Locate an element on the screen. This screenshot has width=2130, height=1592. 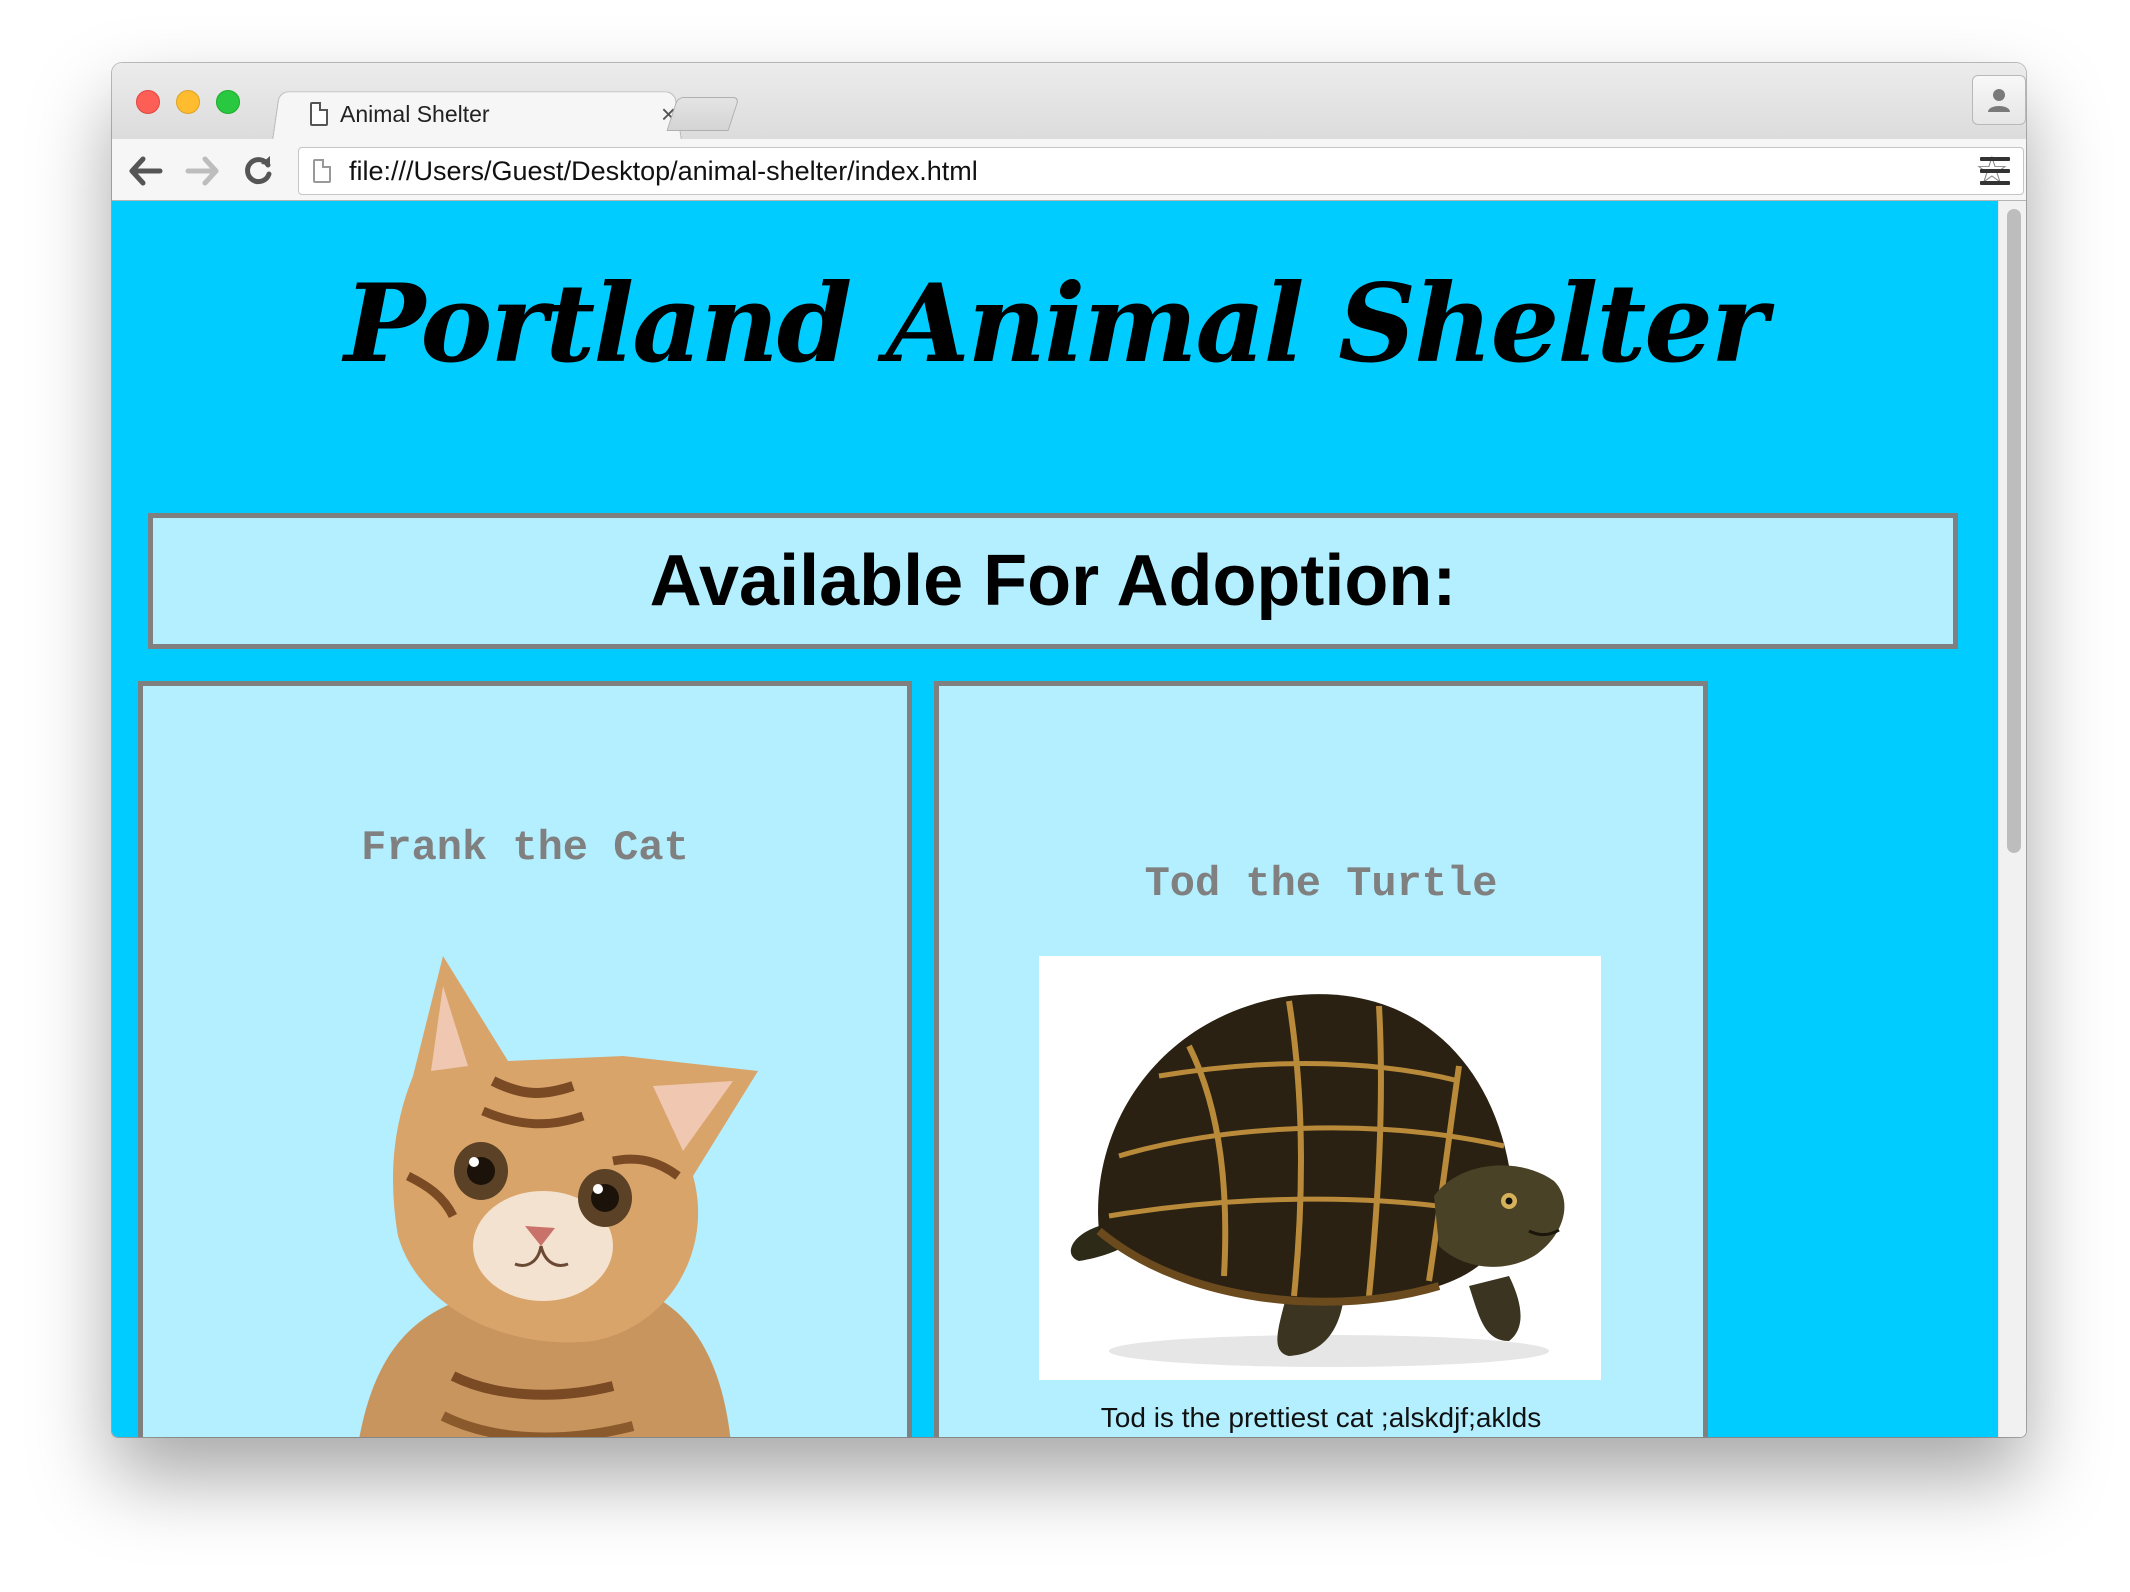
pet-description: Tod is the prettiest cat ;alskdjf;aklds is located at coordinates (1321, 1417).